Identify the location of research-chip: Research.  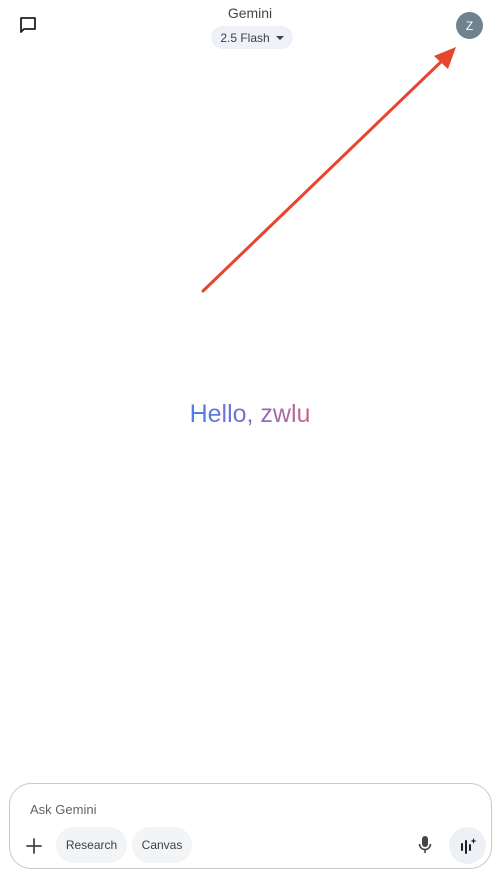
(91, 845).